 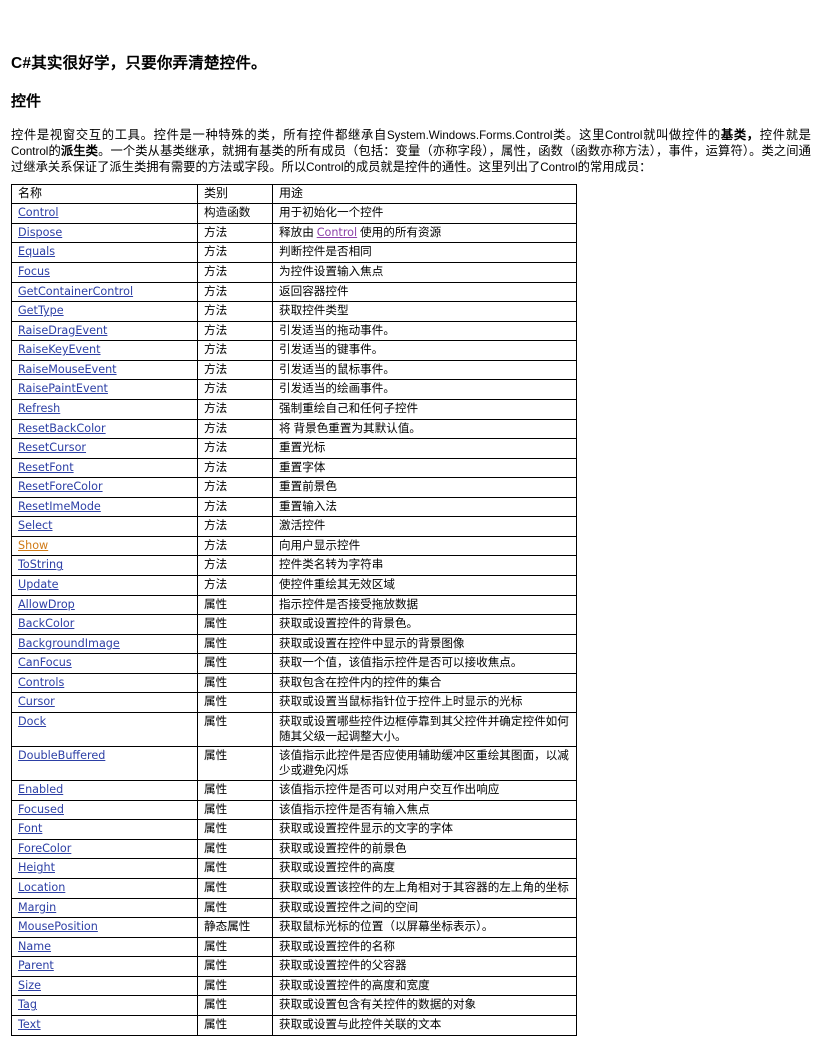 What do you see at coordinates (424, 869) in the screenshot?
I see `member-desc-cell: 获取或设置控件的高度` at bounding box center [424, 869].